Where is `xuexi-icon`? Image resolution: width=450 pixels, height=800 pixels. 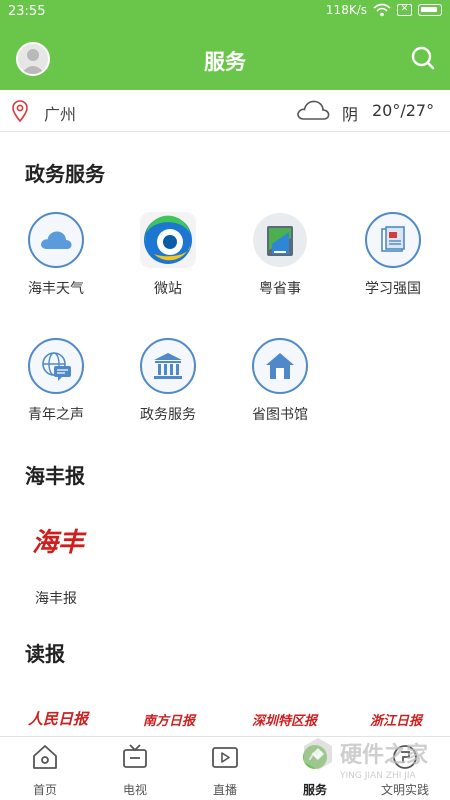
xuexi-icon is located at coordinates (393, 240).